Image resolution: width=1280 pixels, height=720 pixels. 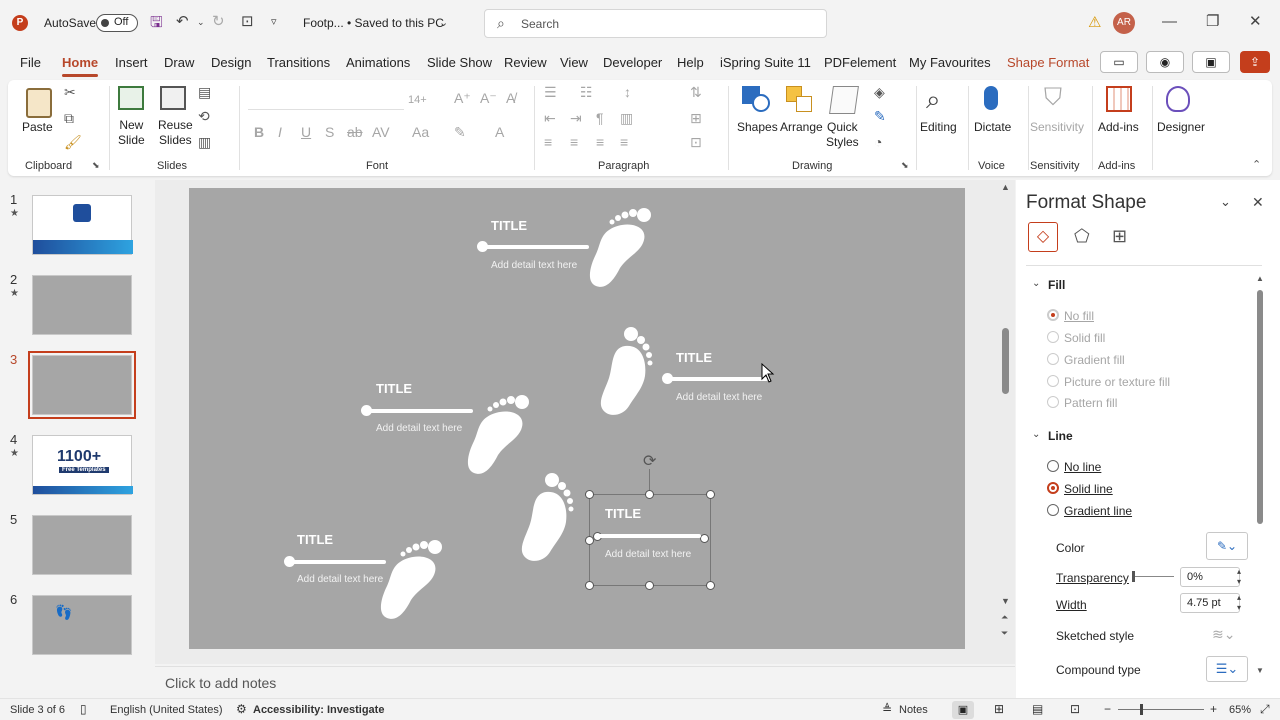 I want to click on slide-title-3: TITLE, so click(x=394, y=388).